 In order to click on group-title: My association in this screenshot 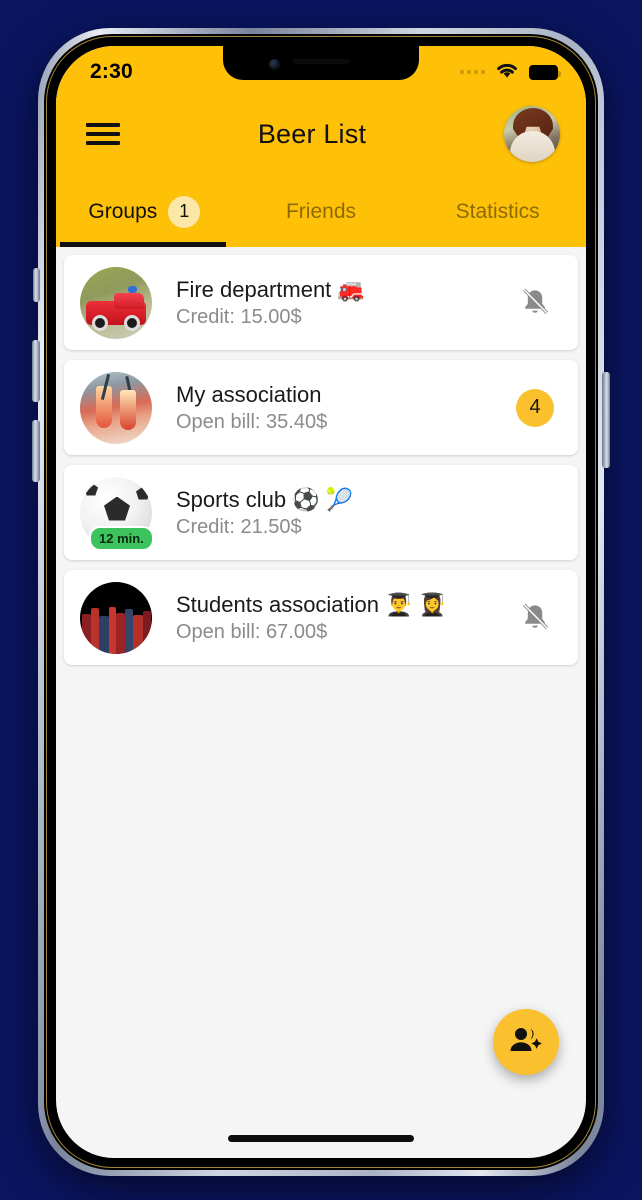, I will do `click(249, 394)`.